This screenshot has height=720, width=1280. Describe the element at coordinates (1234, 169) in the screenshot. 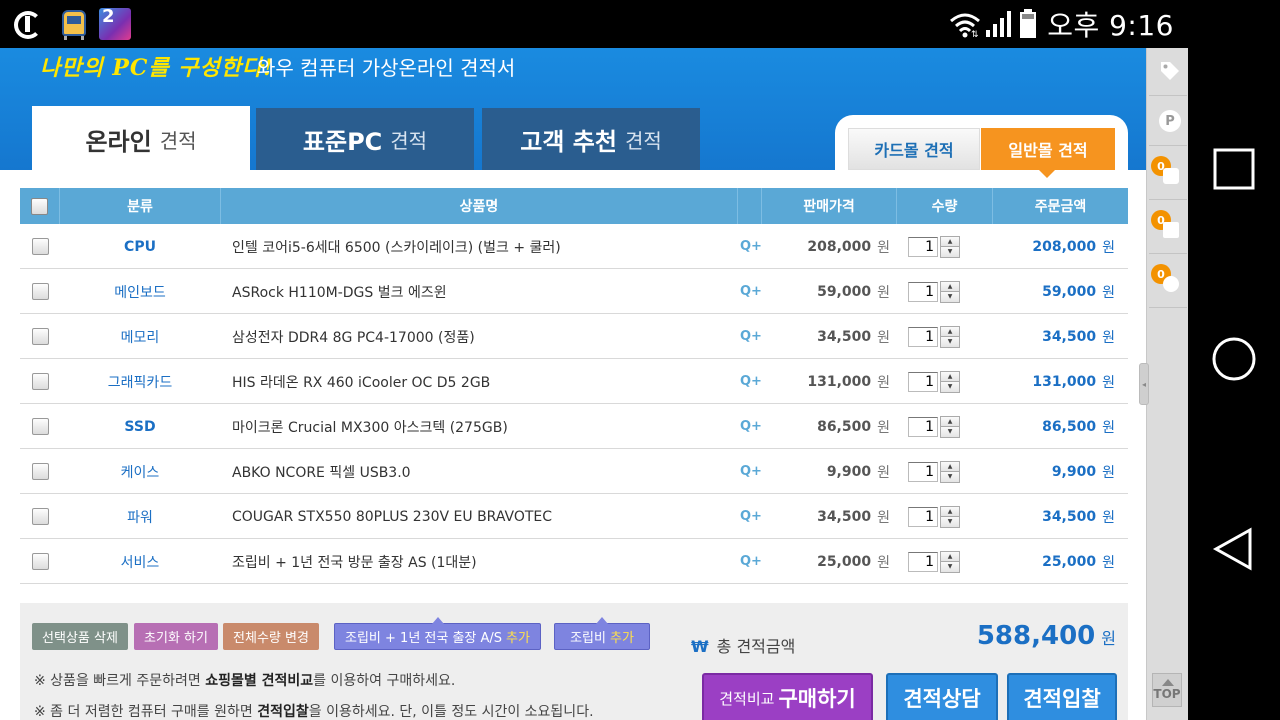

I see `recent-apps-button` at that location.